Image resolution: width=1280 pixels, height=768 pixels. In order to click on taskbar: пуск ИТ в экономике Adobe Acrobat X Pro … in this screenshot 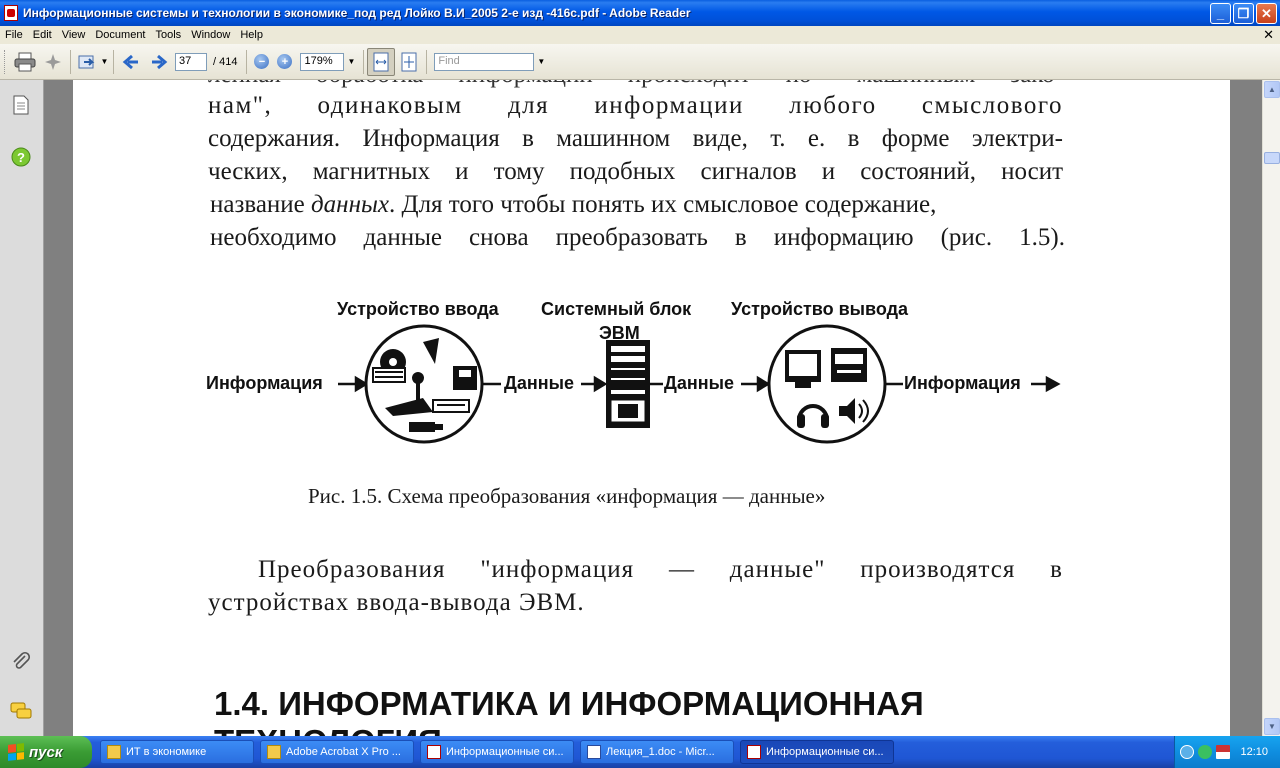, I will do `click(640, 752)`.